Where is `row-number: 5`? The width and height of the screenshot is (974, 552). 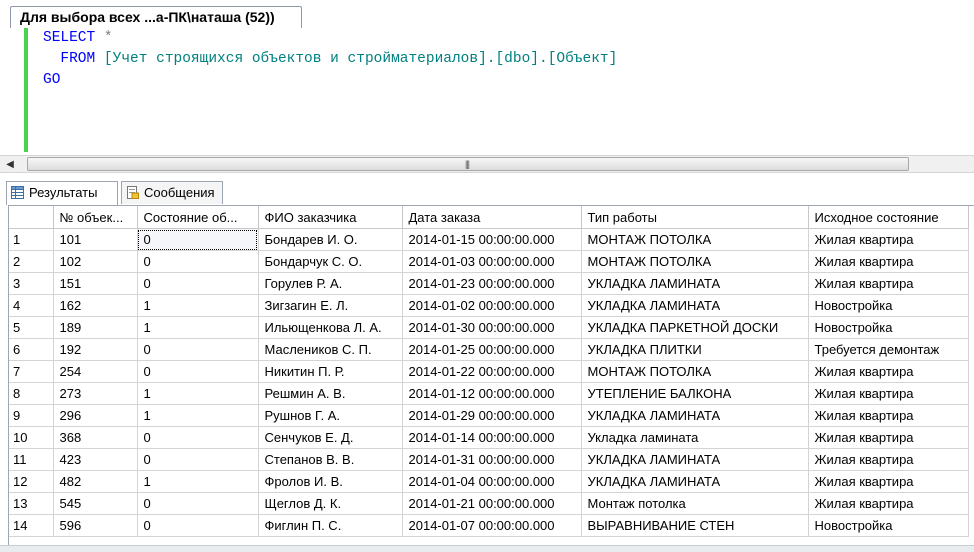
row-number: 5 is located at coordinates (31, 327).